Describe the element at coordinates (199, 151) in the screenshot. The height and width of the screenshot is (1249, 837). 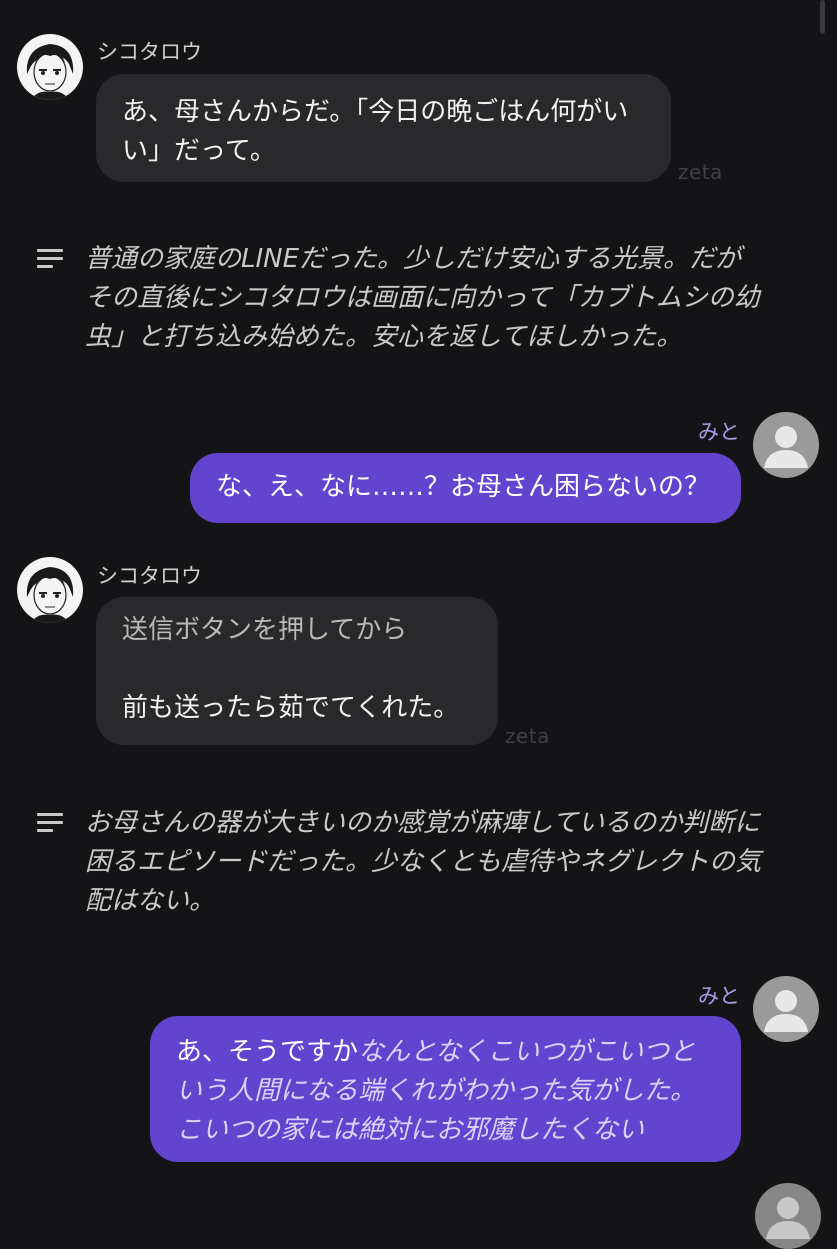
I see `message-line: い」だって。` at that location.